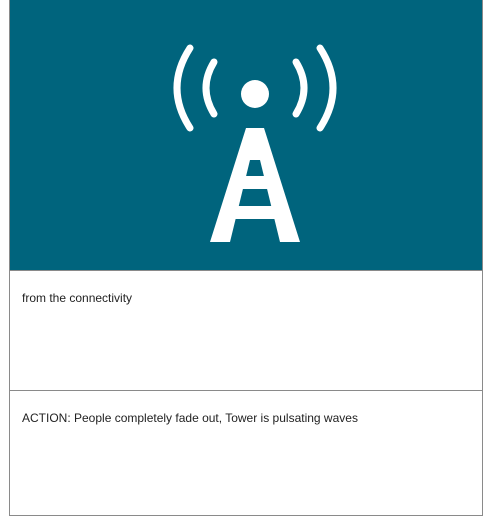  Describe the element at coordinates (183, 88) in the screenshot. I see `outer-left-wave` at that location.